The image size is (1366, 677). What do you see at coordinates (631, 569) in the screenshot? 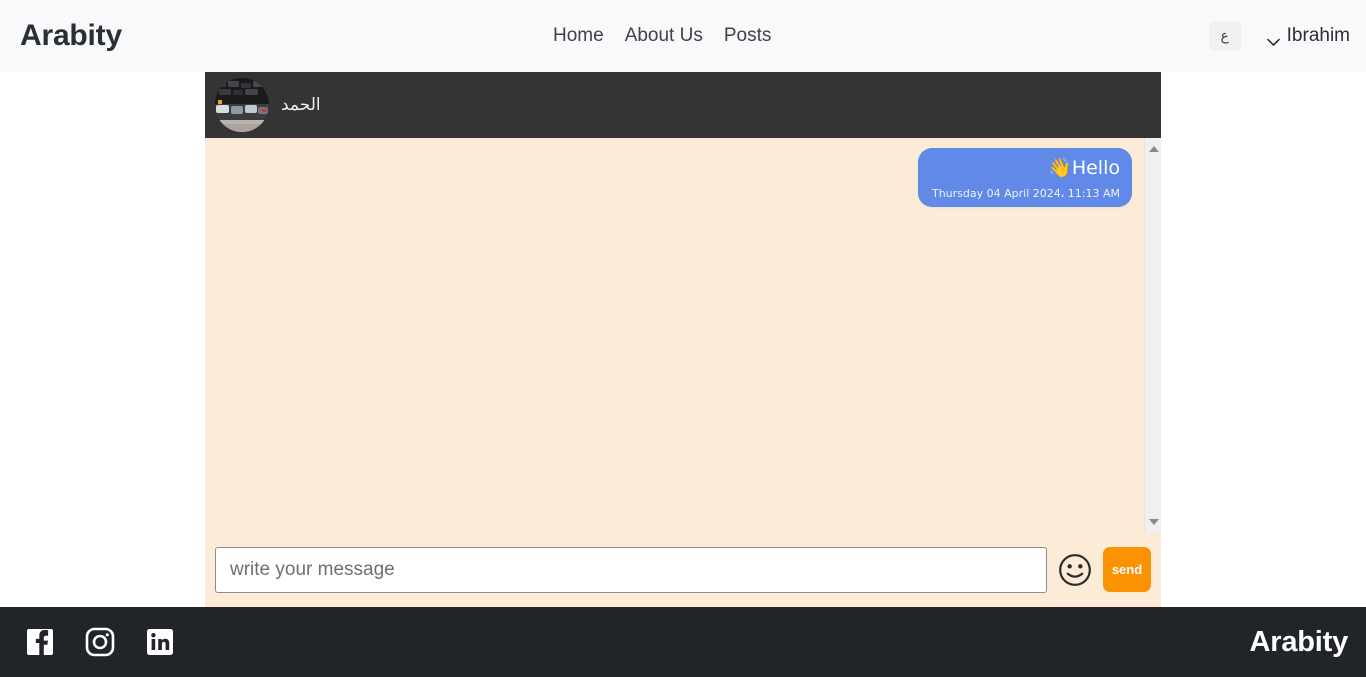
I see `message-input` at bounding box center [631, 569].